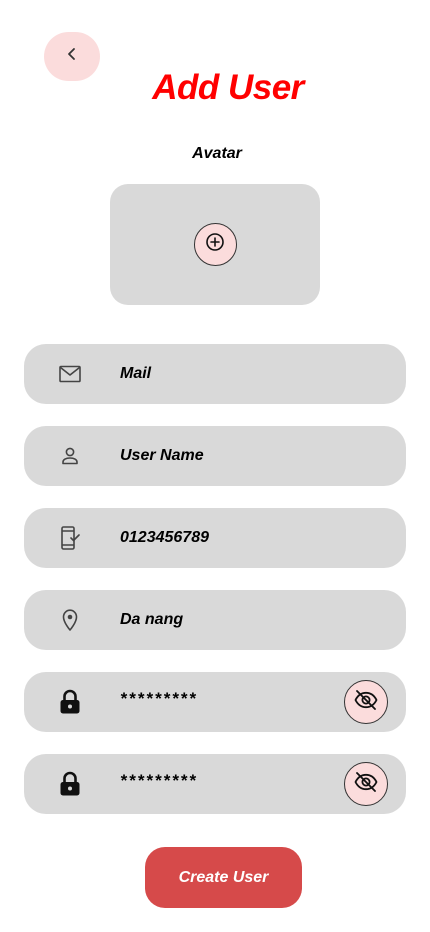 Image resolution: width=430 pixels, height=932 pixels. What do you see at coordinates (217, 153) in the screenshot?
I see `avatar-label: Avatar` at bounding box center [217, 153].